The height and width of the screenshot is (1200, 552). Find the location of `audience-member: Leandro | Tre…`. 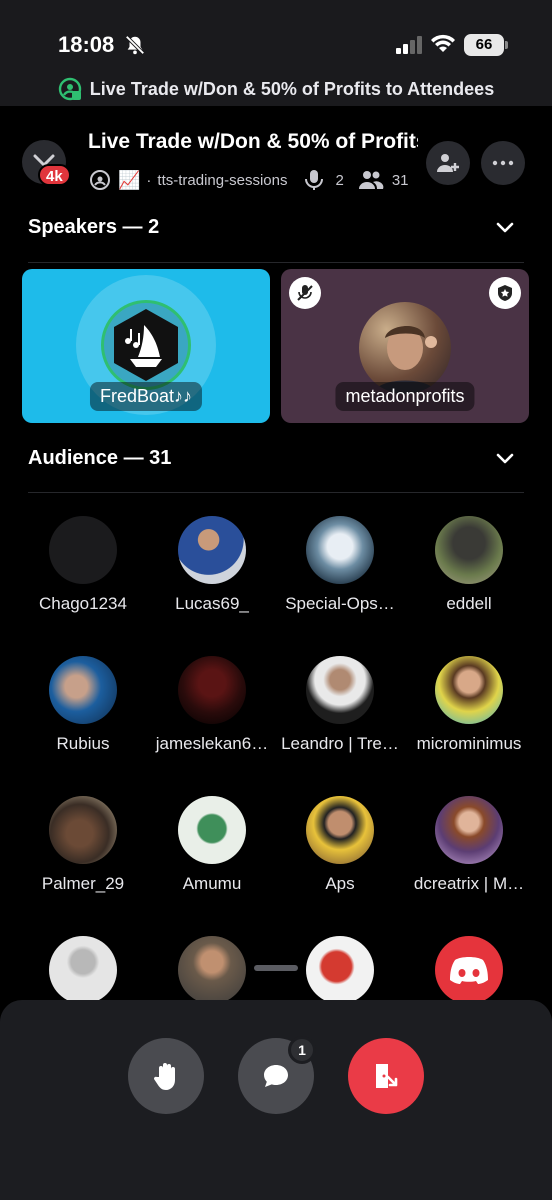

audience-member: Leandro | Tre… is located at coordinates (340, 705).